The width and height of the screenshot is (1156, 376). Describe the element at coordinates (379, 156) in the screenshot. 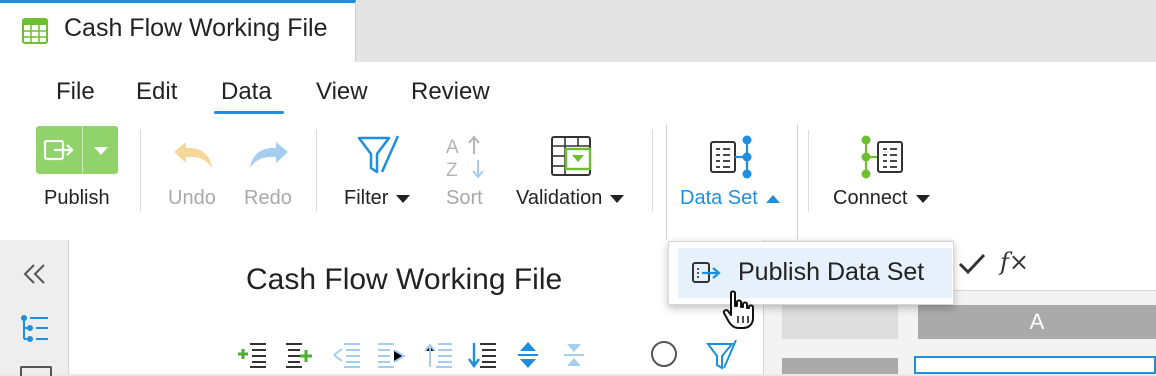

I see `filter-icon` at that location.